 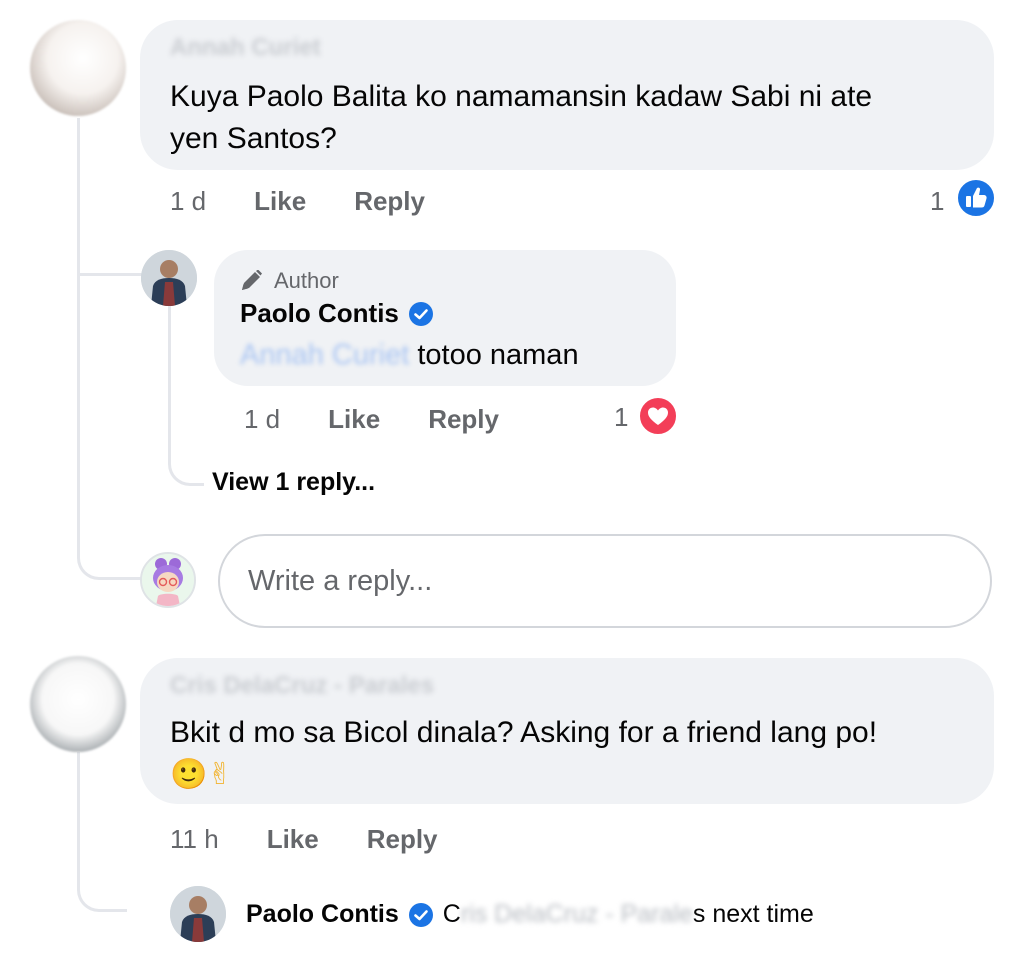 I want to click on like-icon, so click(x=976, y=198).